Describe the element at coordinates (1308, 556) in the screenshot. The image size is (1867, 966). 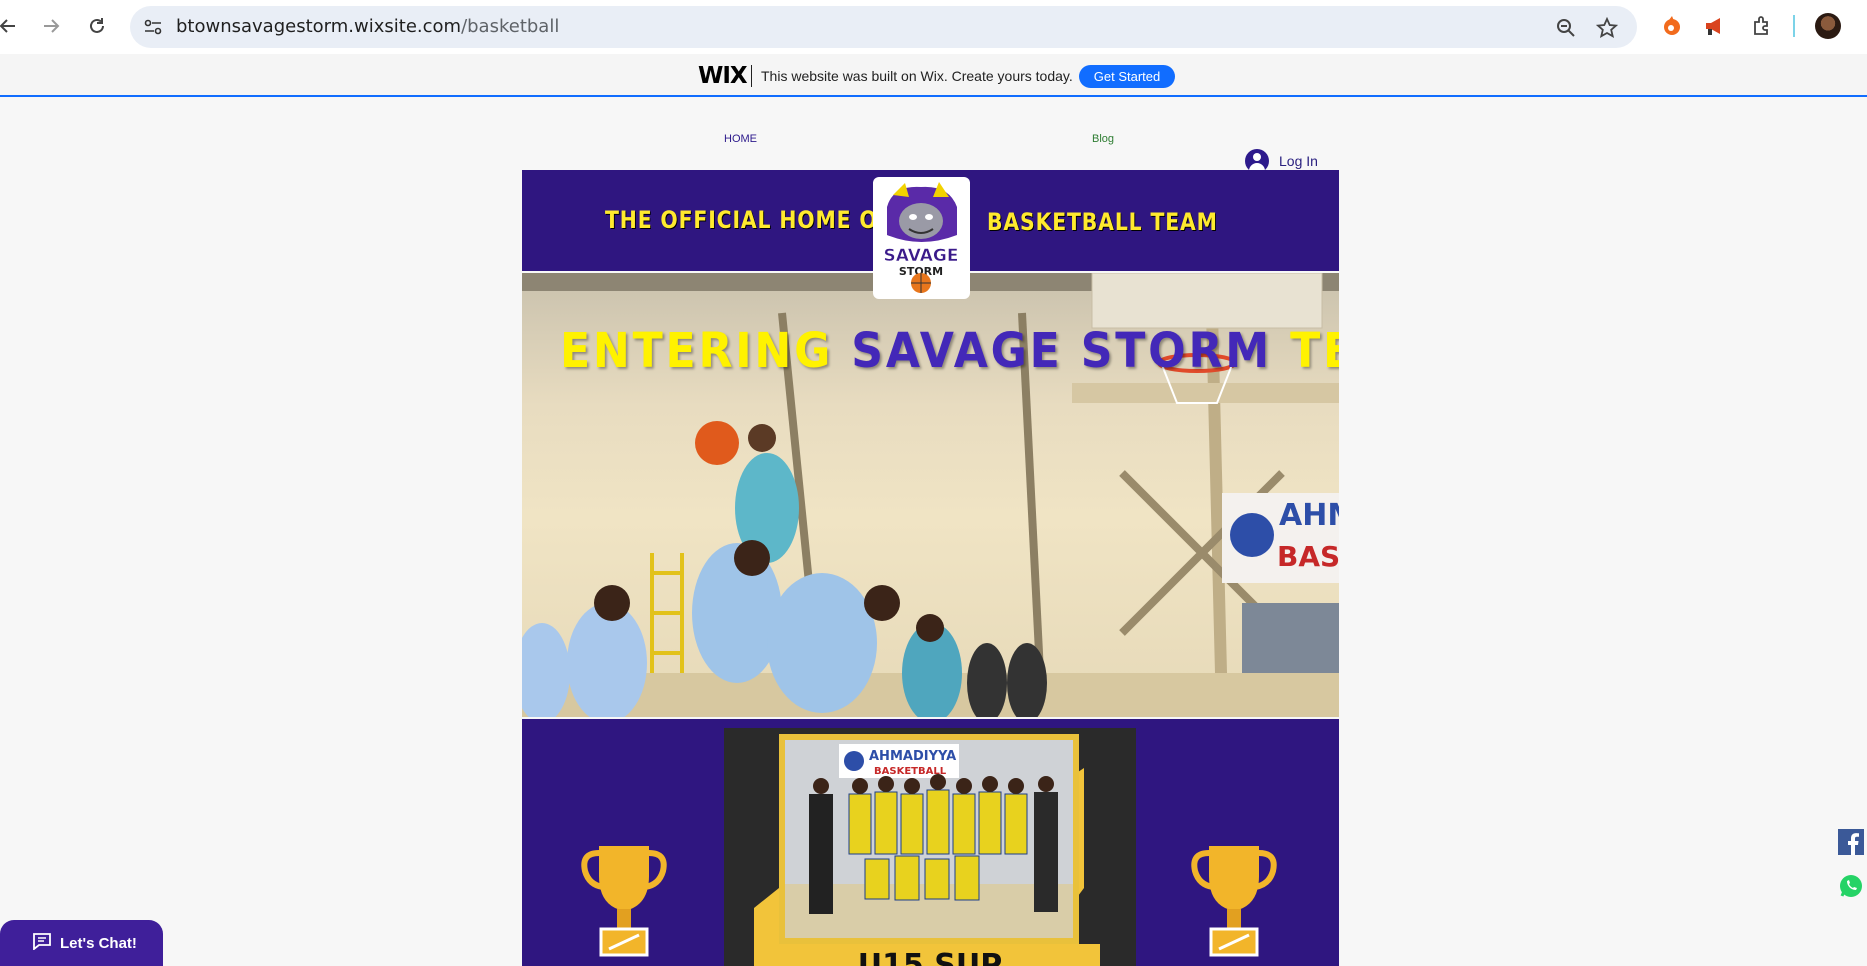
I see `hero-banner-text-2: BASKE` at that location.